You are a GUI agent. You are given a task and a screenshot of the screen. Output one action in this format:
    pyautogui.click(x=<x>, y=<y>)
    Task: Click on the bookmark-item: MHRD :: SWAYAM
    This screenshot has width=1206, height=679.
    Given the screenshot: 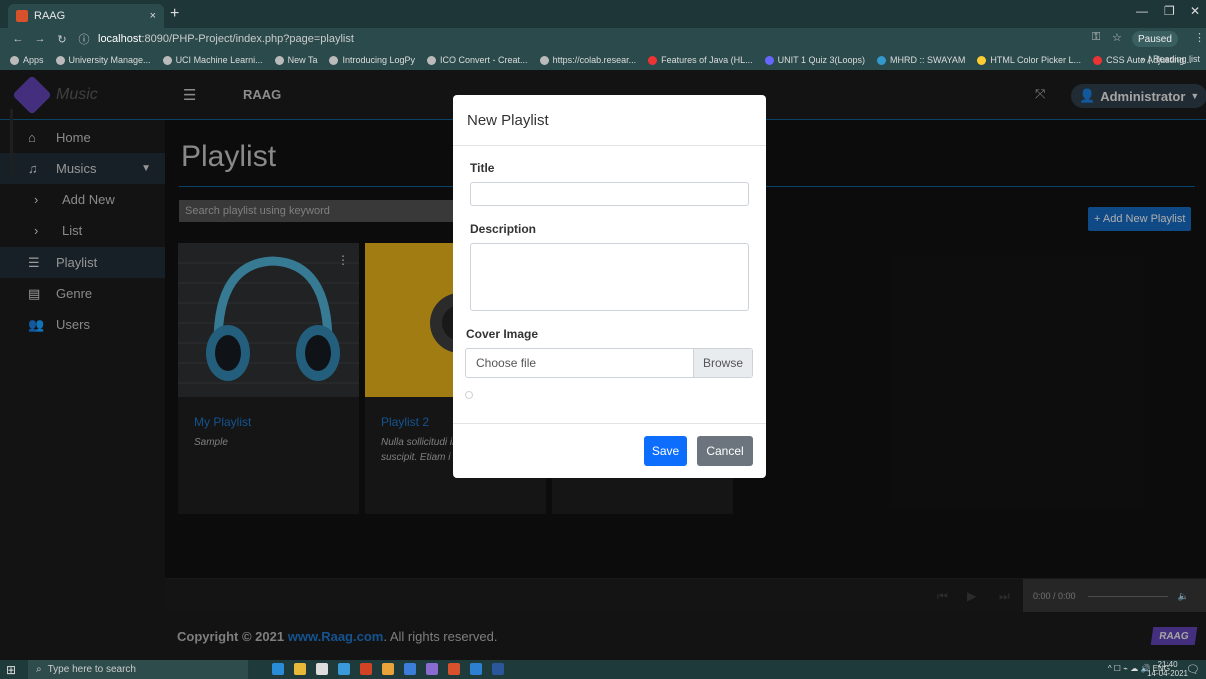 What is the action you would take?
    pyautogui.click(x=921, y=60)
    